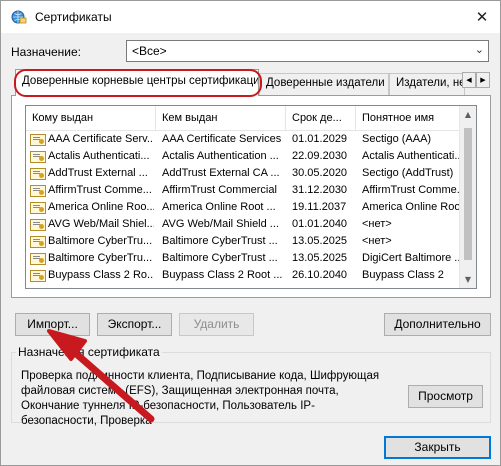 Image resolution: width=501 pixels, height=466 pixels. I want to click on scrollbar-thumb, so click(468, 194).